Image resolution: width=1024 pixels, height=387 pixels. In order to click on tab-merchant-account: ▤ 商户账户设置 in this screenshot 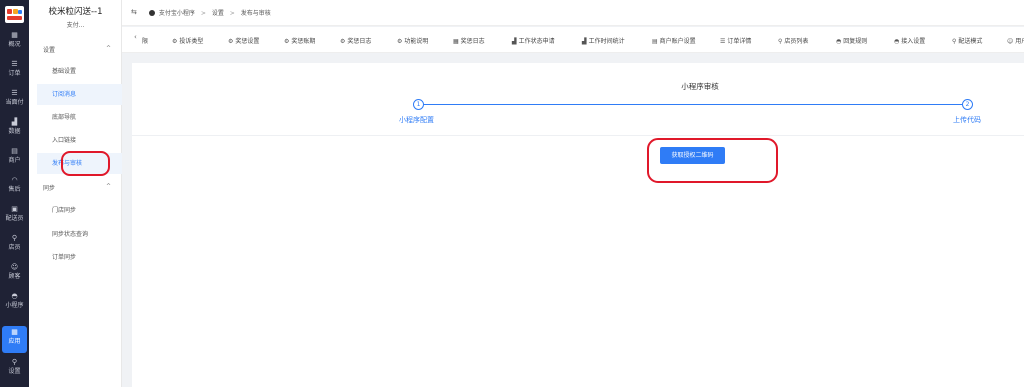, I will do `click(674, 40)`.